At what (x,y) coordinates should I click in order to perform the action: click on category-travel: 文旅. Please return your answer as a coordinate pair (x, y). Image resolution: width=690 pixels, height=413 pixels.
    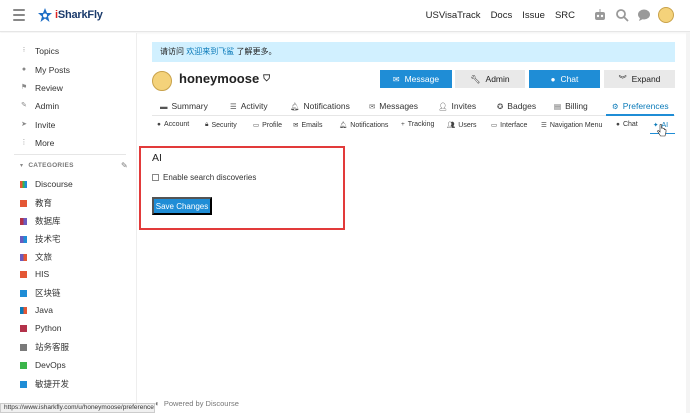
    Looking at the image, I should click on (36, 257).